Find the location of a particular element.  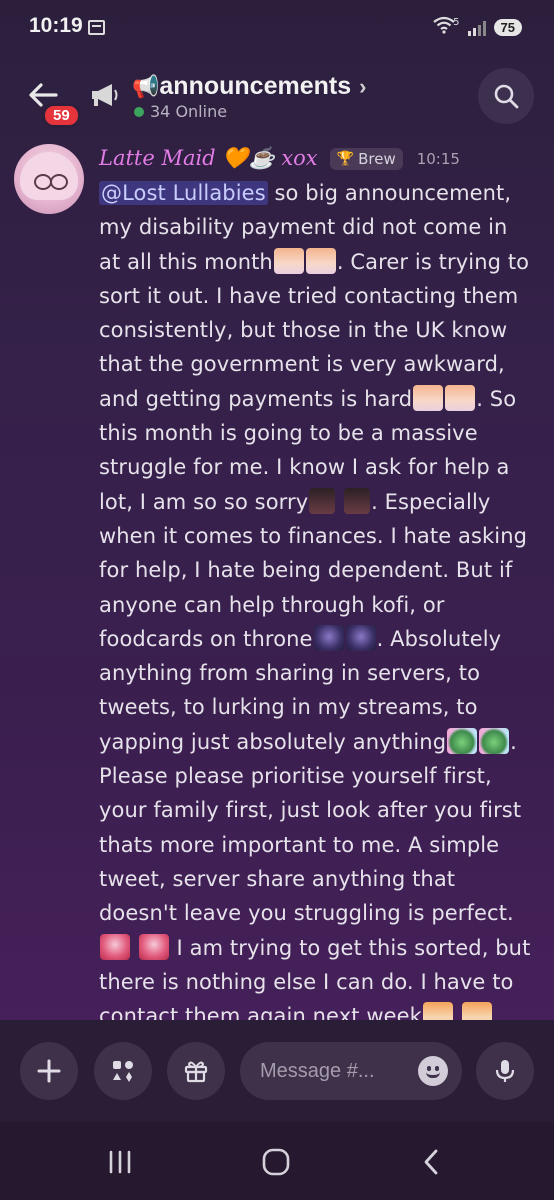

trophy-icon: 🏆 is located at coordinates (345, 158).